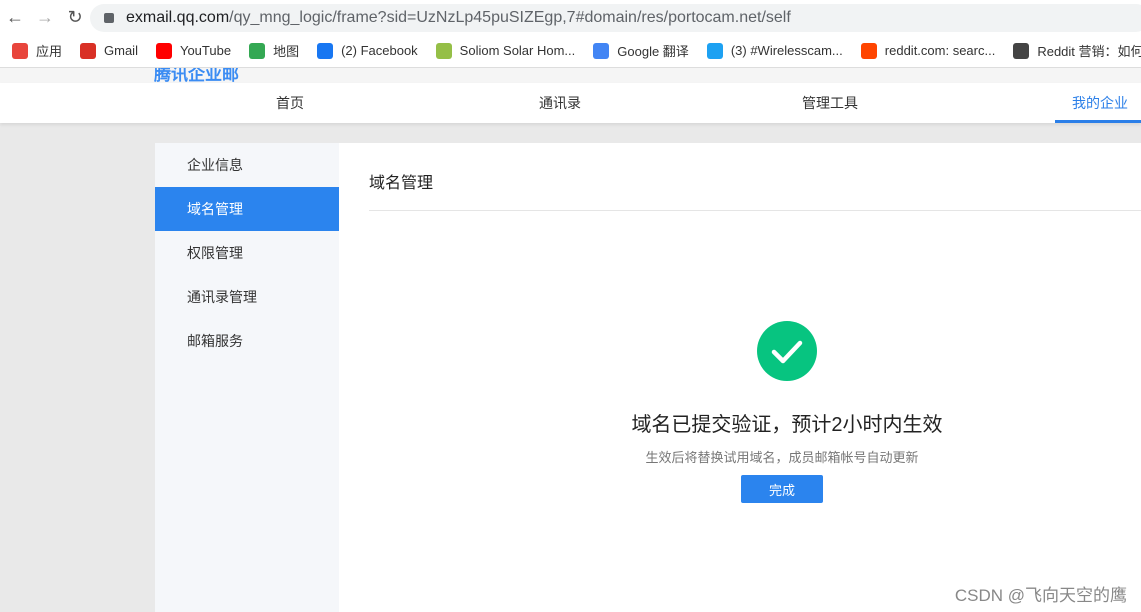  What do you see at coordinates (247, 209) in the screenshot?
I see `sidebar-item-domain: 域名管理` at bounding box center [247, 209].